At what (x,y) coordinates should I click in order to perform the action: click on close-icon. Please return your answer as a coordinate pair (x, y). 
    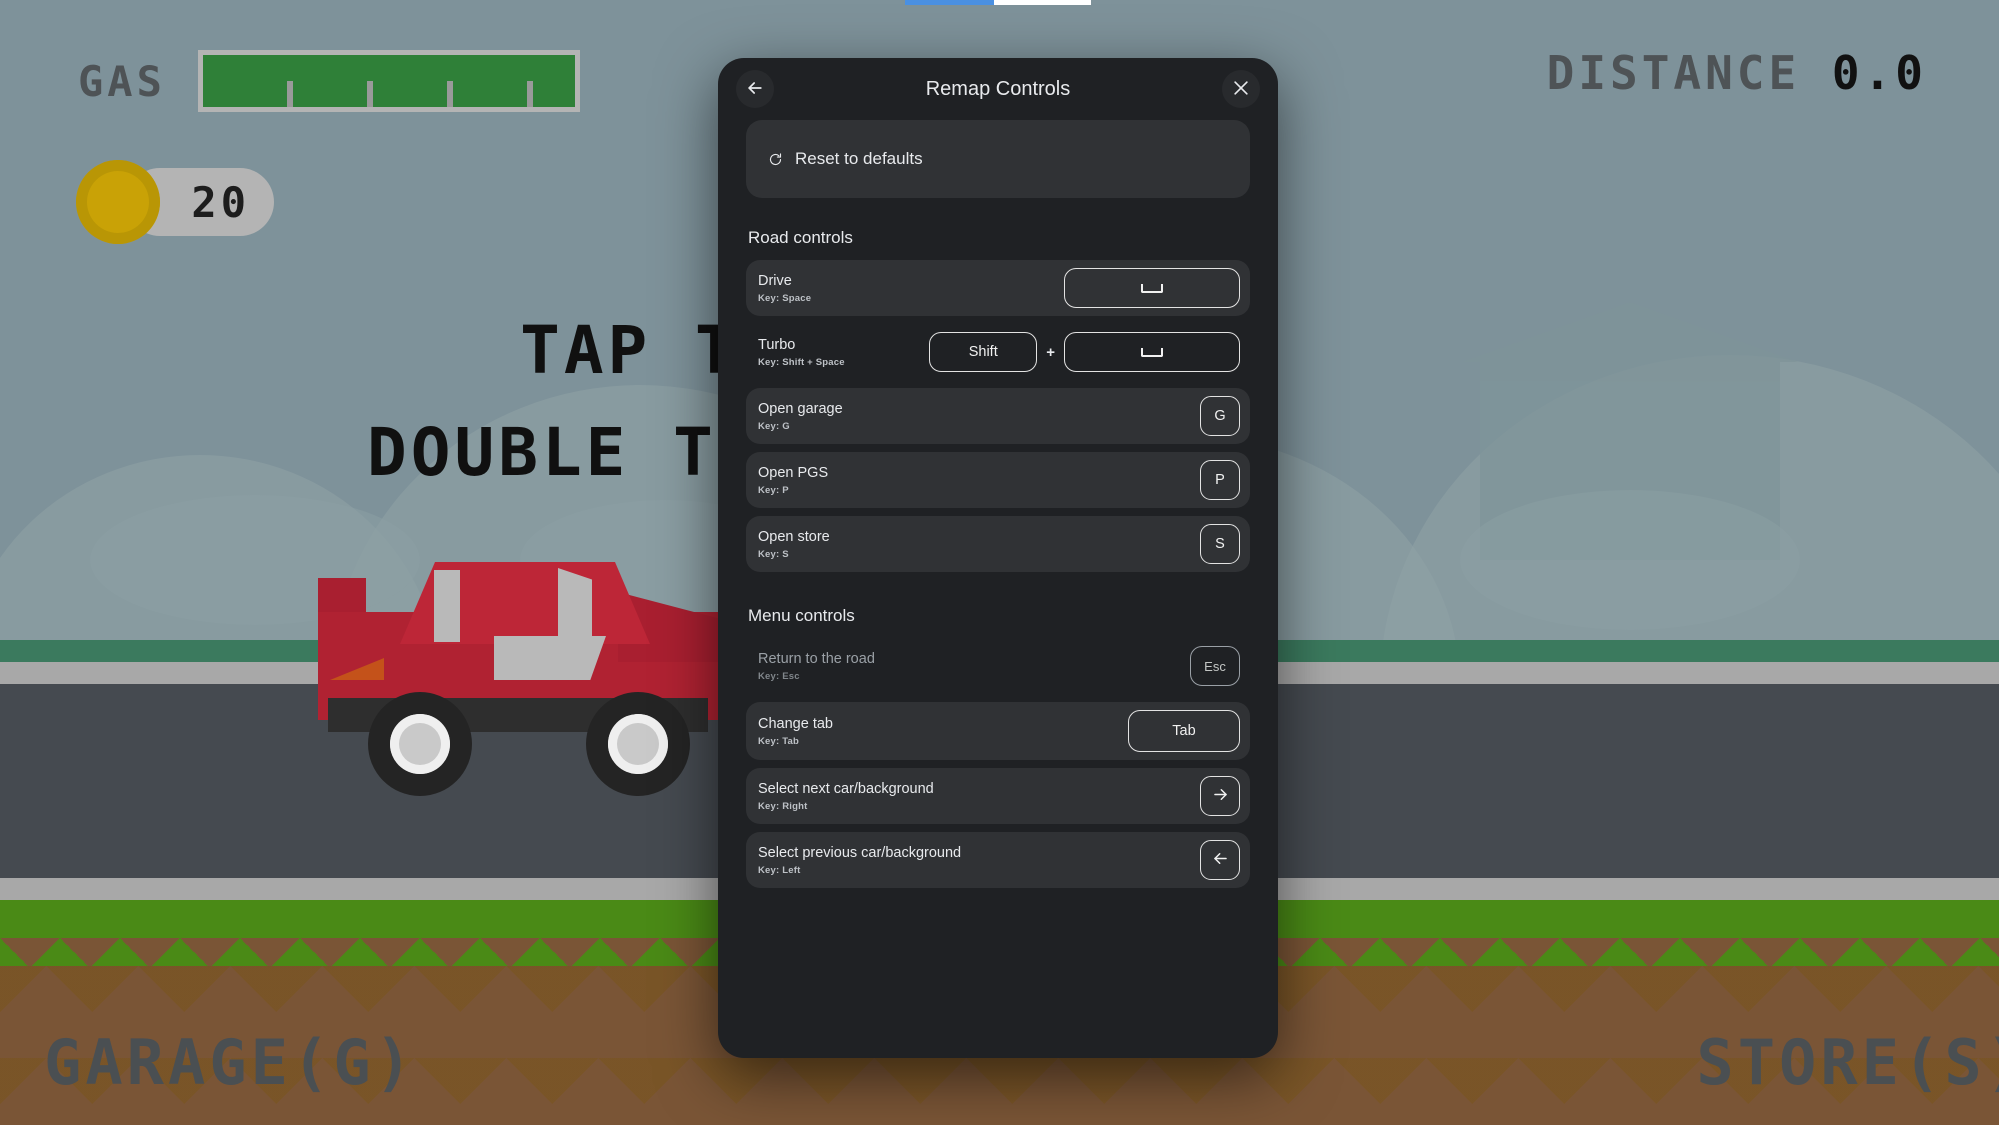
    Looking at the image, I should click on (1241, 89).